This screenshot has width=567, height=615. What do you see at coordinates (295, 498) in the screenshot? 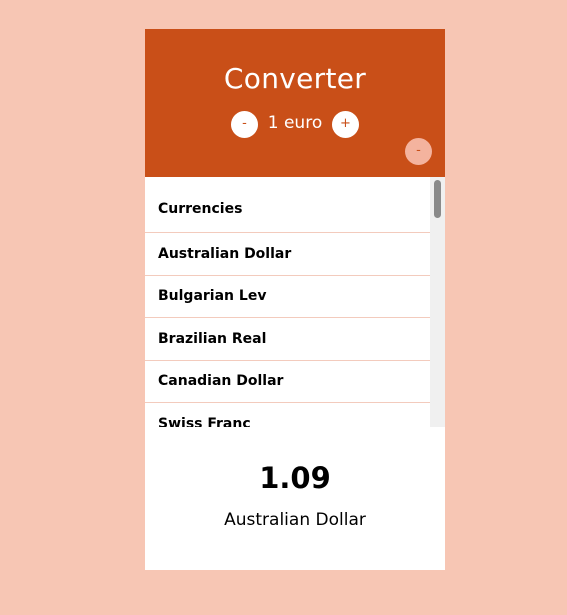
I see `conversion-result: 1.09 Australian Dollar` at bounding box center [295, 498].